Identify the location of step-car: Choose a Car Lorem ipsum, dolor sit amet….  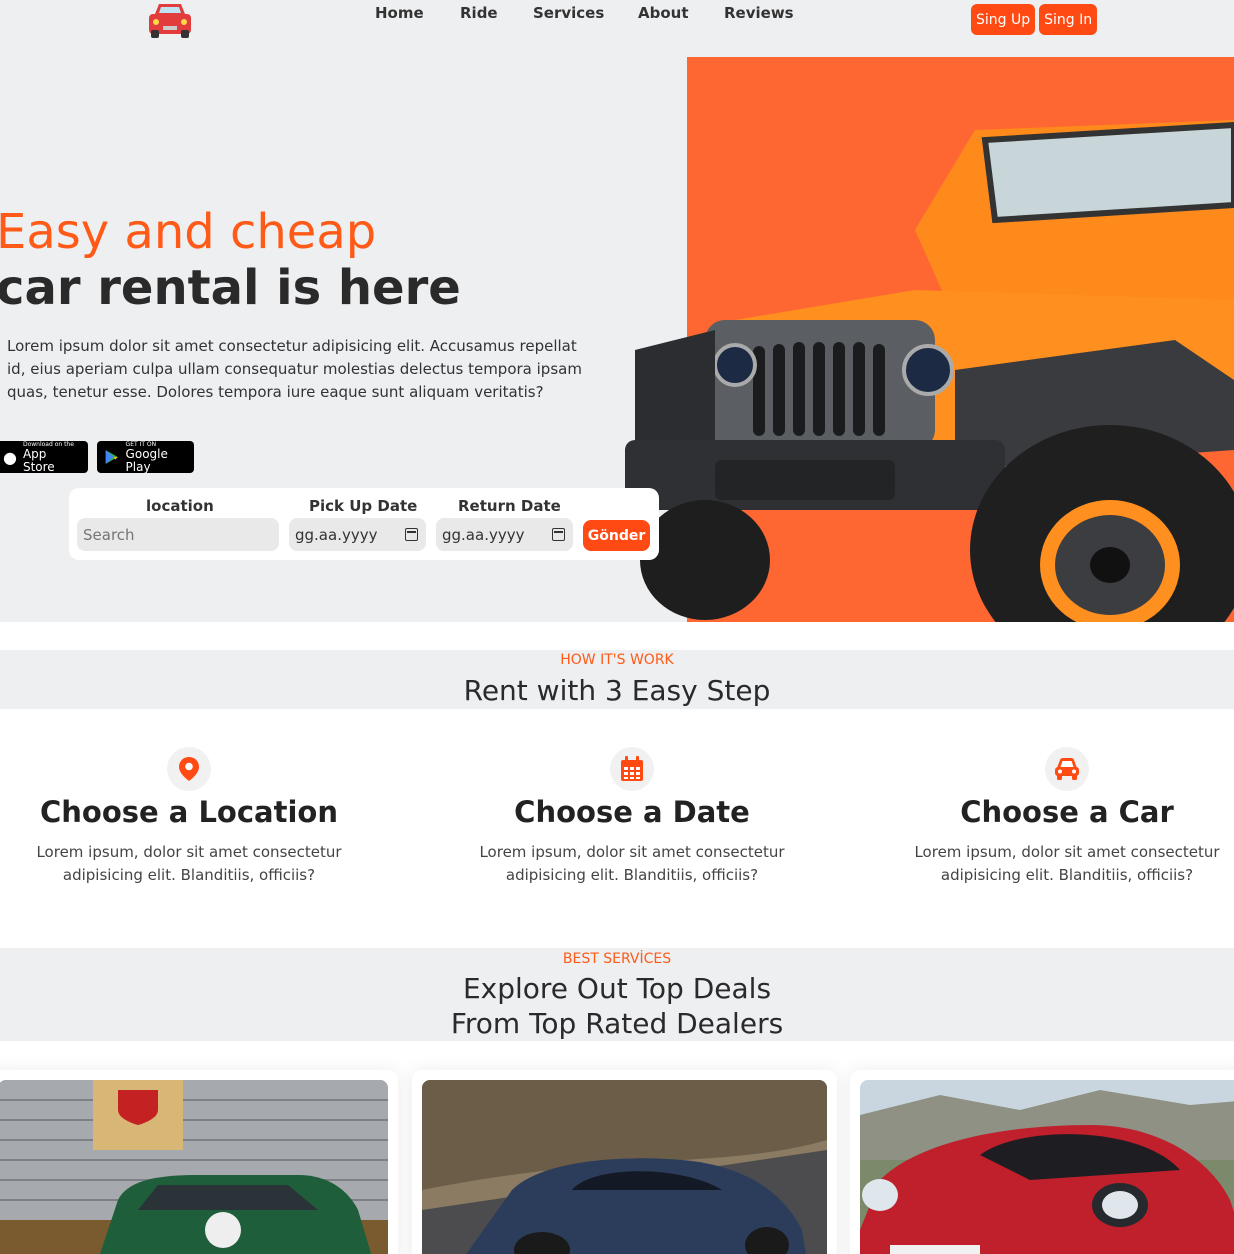
(1065, 817).